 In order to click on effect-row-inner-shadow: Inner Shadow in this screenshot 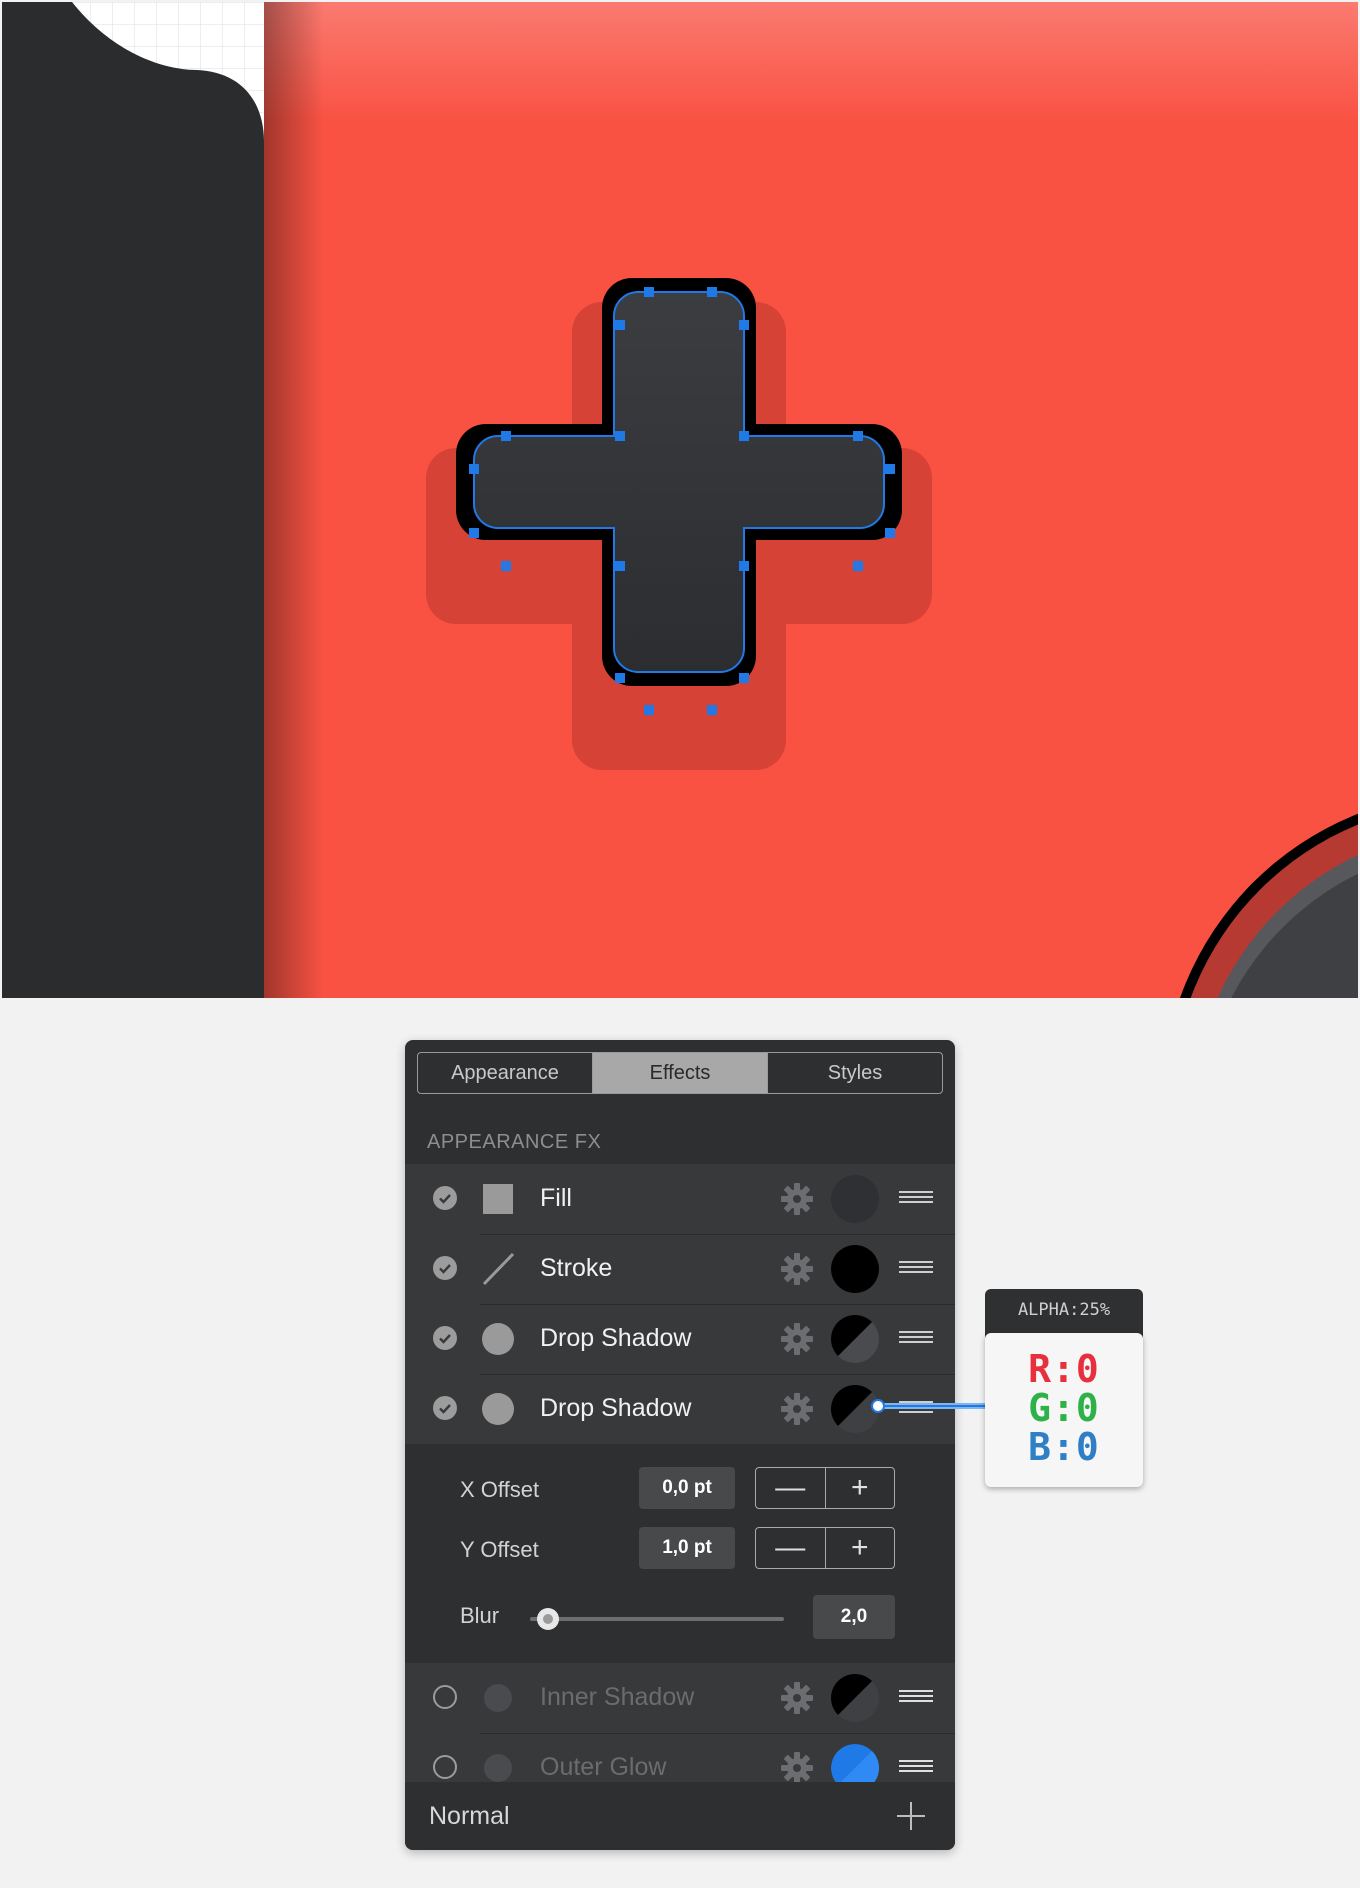, I will do `click(680, 1698)`.